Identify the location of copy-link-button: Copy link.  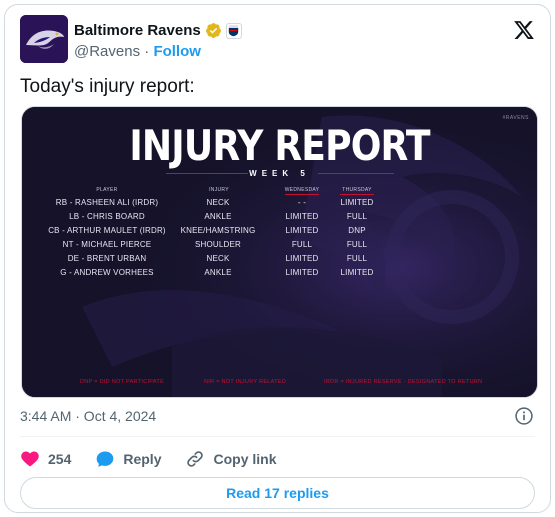
(231, 459).